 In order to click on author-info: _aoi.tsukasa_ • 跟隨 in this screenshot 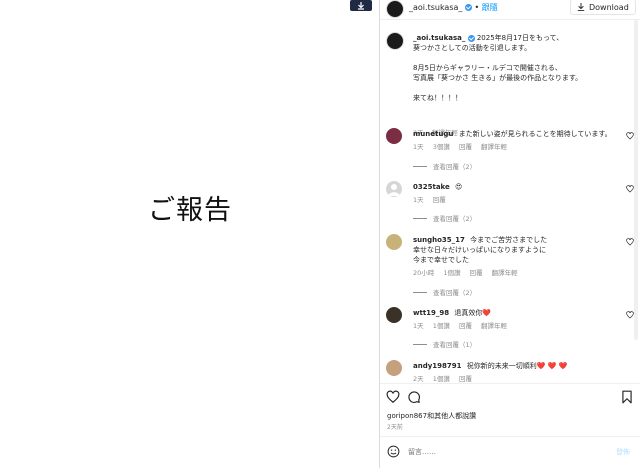, I will do `click(453, 7)`.